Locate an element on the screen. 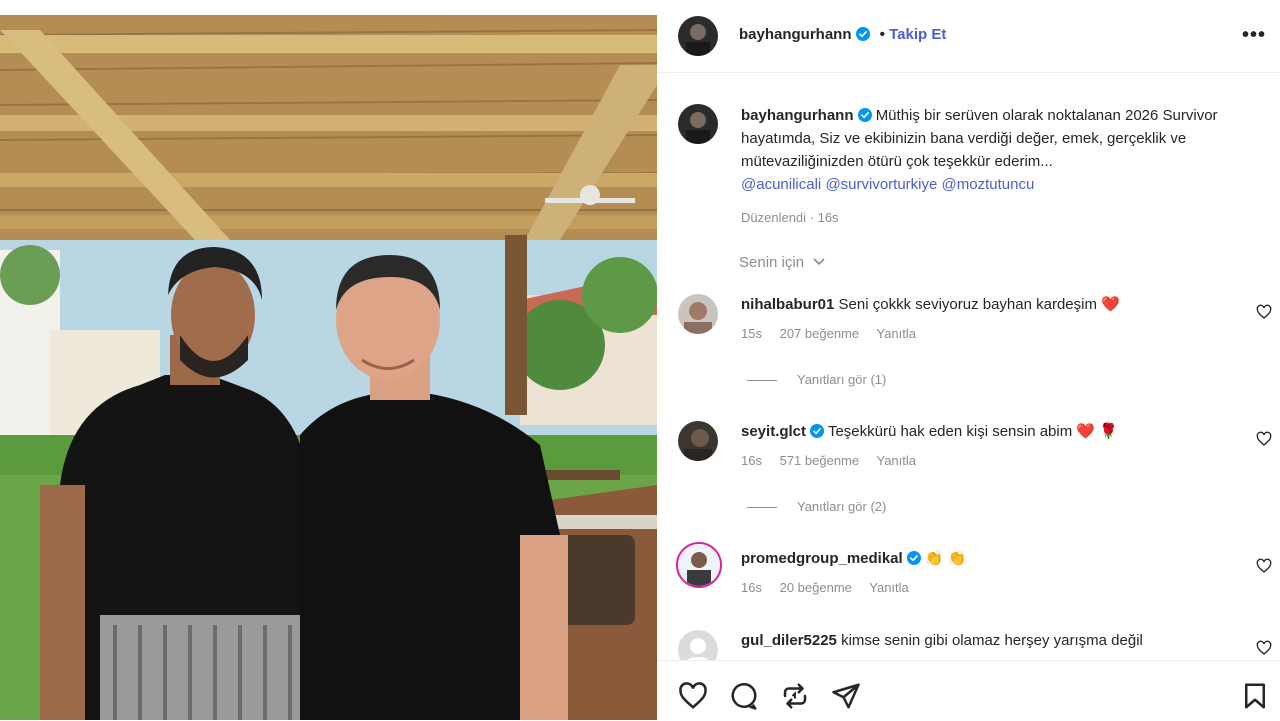 This screenshot has height=721, width=1280. follow-button: Takip Et is located at coordinates (917, 34).